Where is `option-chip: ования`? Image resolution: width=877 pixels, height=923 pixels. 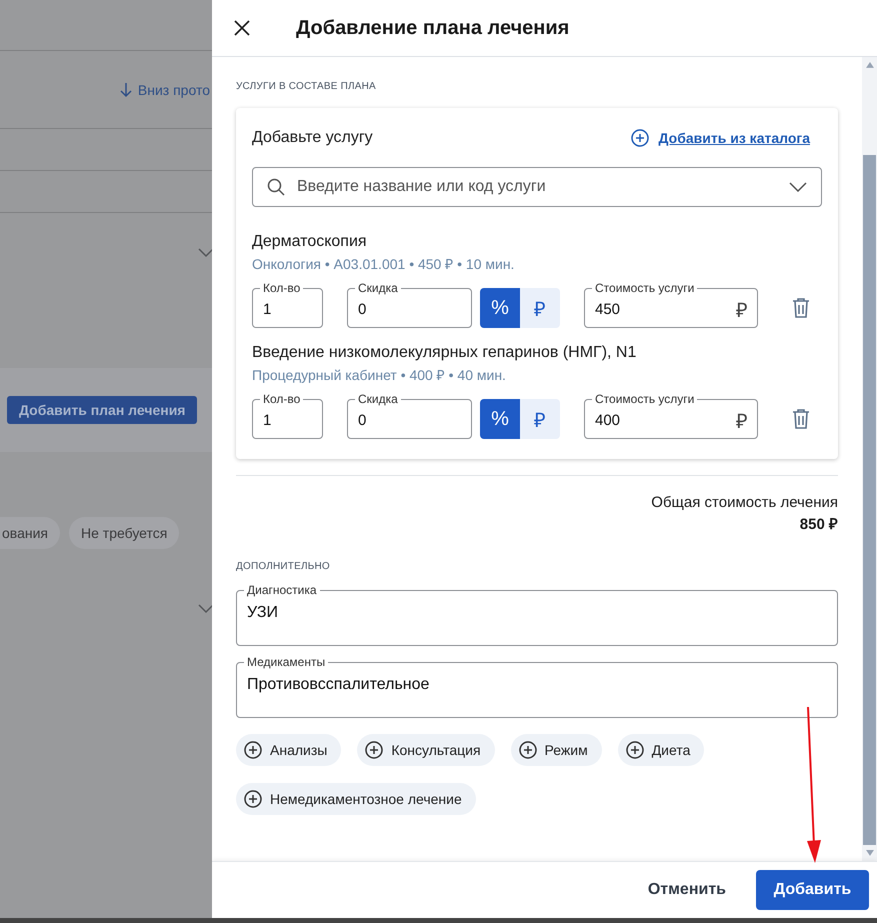
option-chip: ования is located at coordinates (30, 533).